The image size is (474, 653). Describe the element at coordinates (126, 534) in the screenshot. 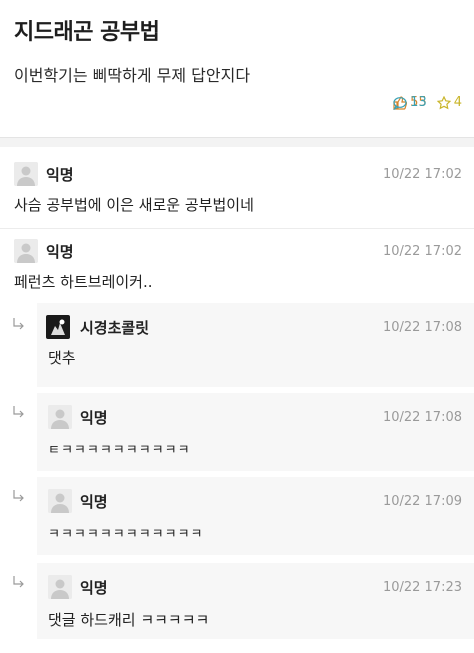

I see `comment-text: ㅋㅋㅋㅋㅋㅋㅋㅋㅋㅋㅋㅋ` at that location.